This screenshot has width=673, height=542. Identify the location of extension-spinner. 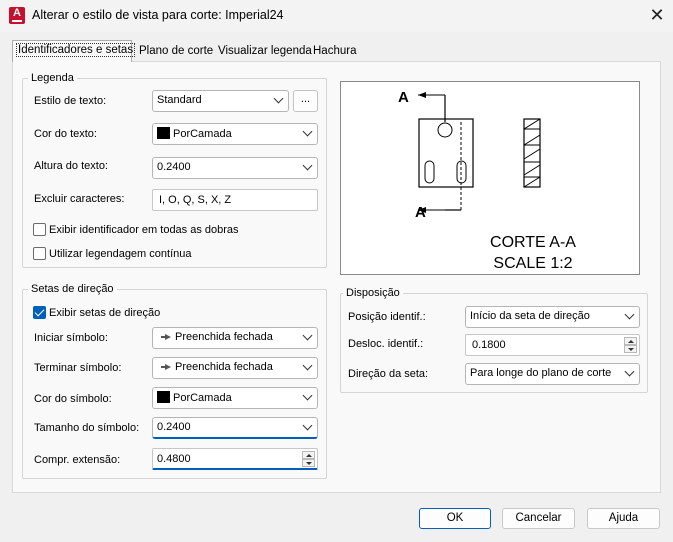
(308, 459).